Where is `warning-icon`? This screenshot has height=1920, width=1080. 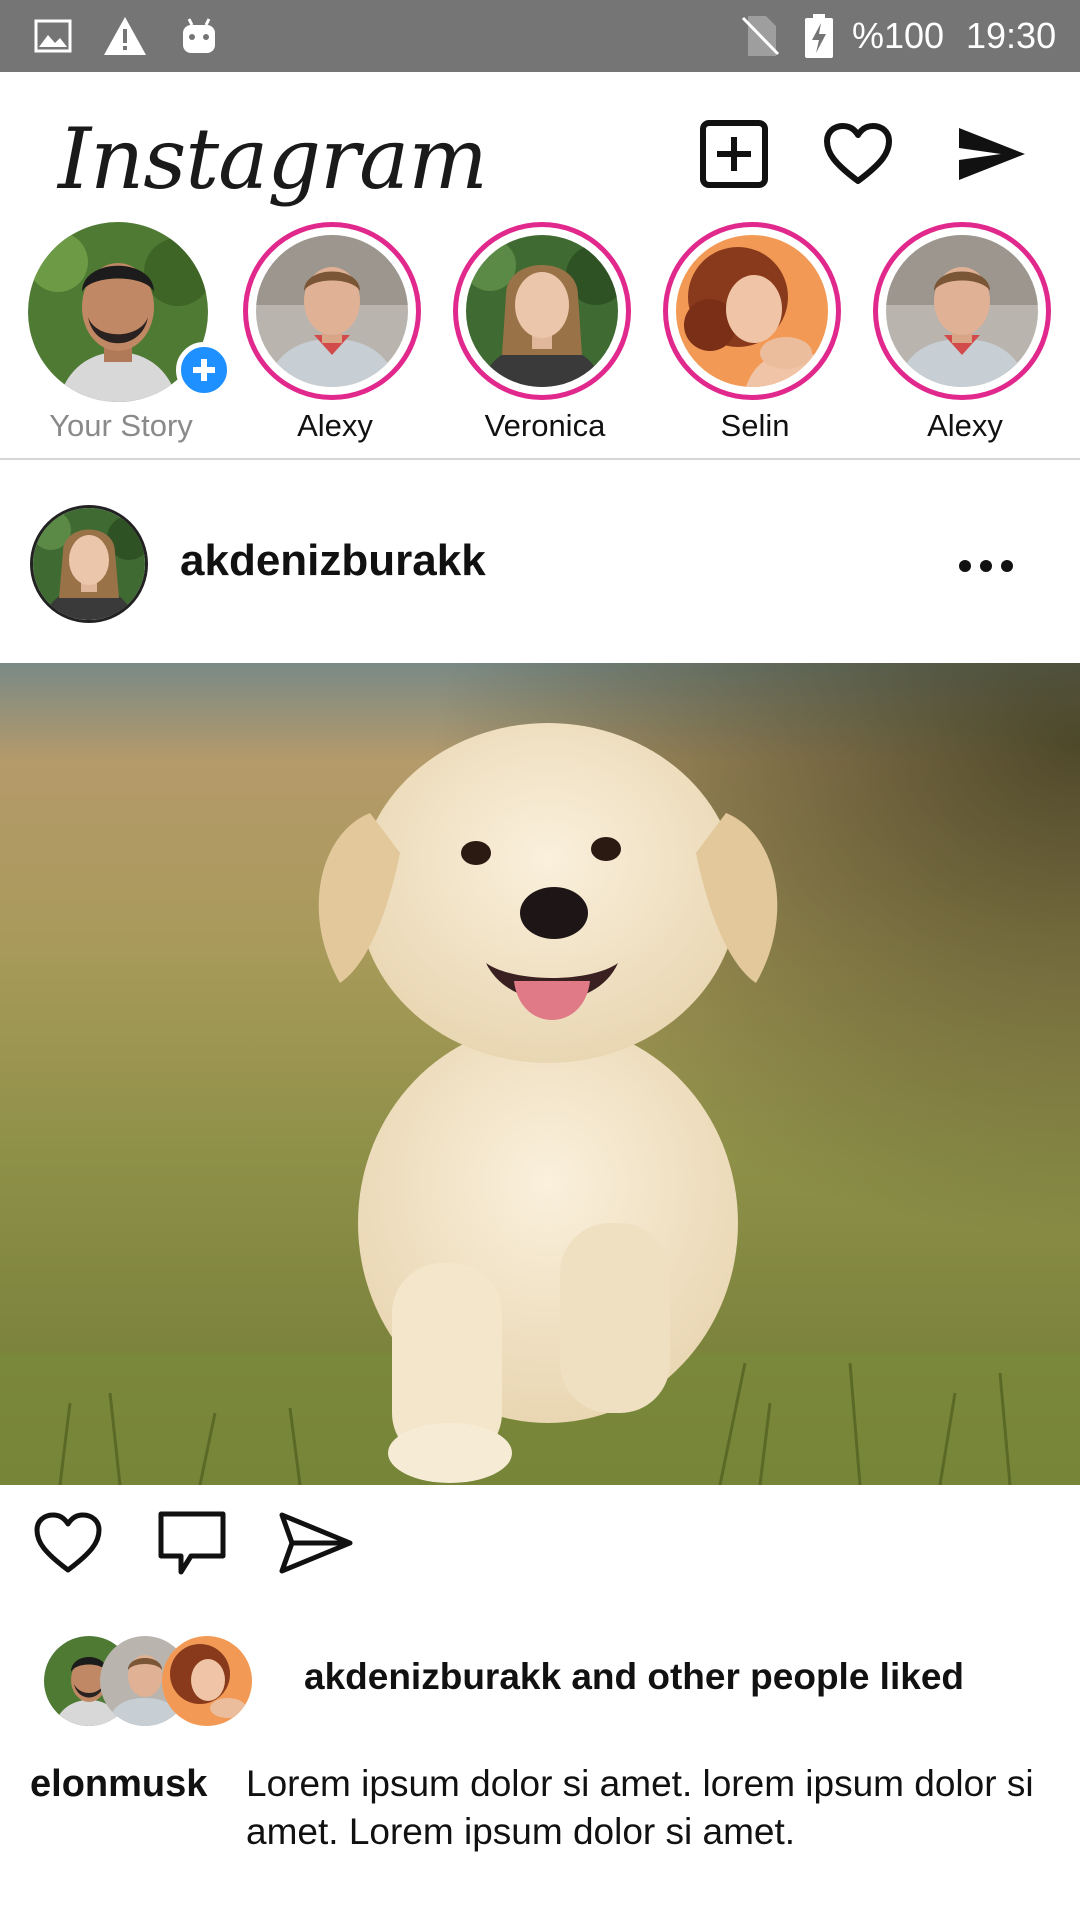
warning-icon is located at coordinates (125, 36).